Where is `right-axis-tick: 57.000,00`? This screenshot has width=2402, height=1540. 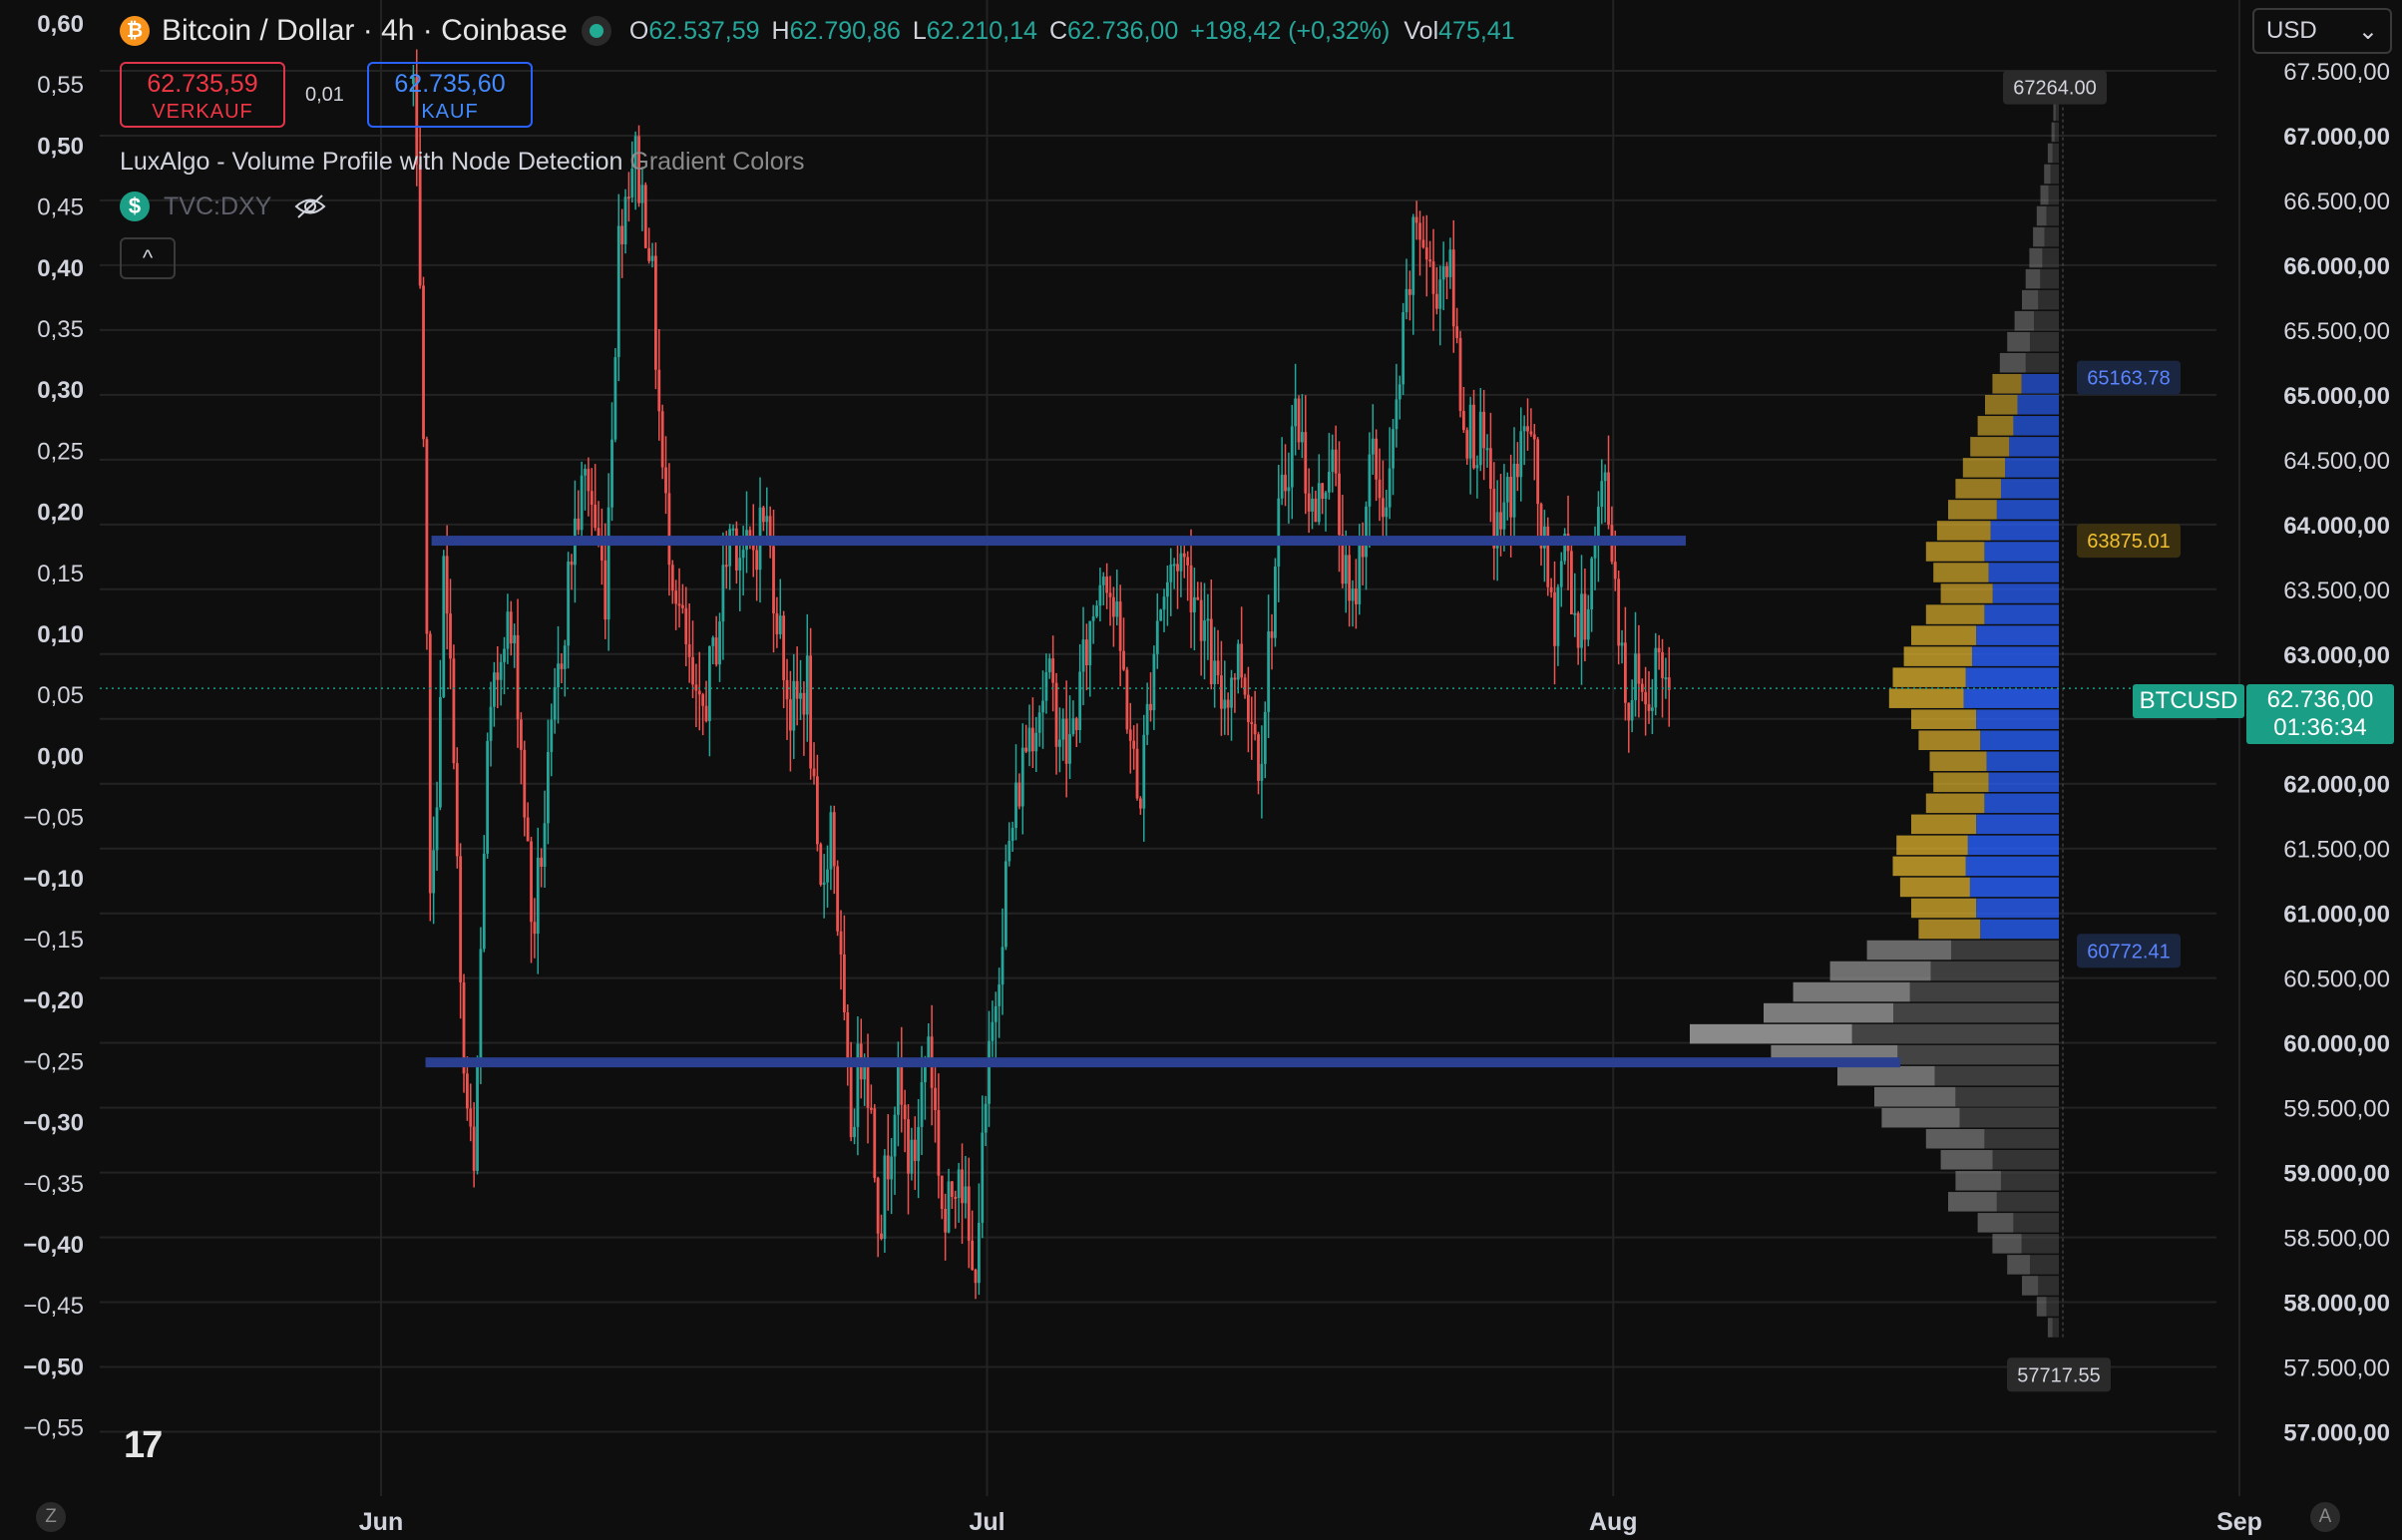
right-axis-tick: 57.000,00 is located at coordinates (2337, 1433).